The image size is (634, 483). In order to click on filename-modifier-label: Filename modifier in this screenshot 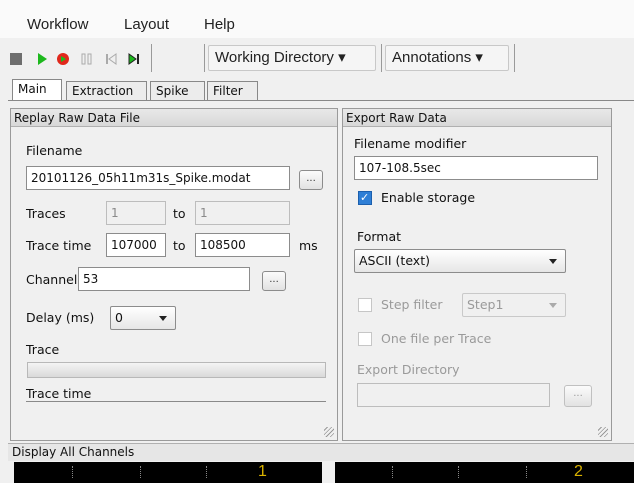, I will do `click(410, 143)`.